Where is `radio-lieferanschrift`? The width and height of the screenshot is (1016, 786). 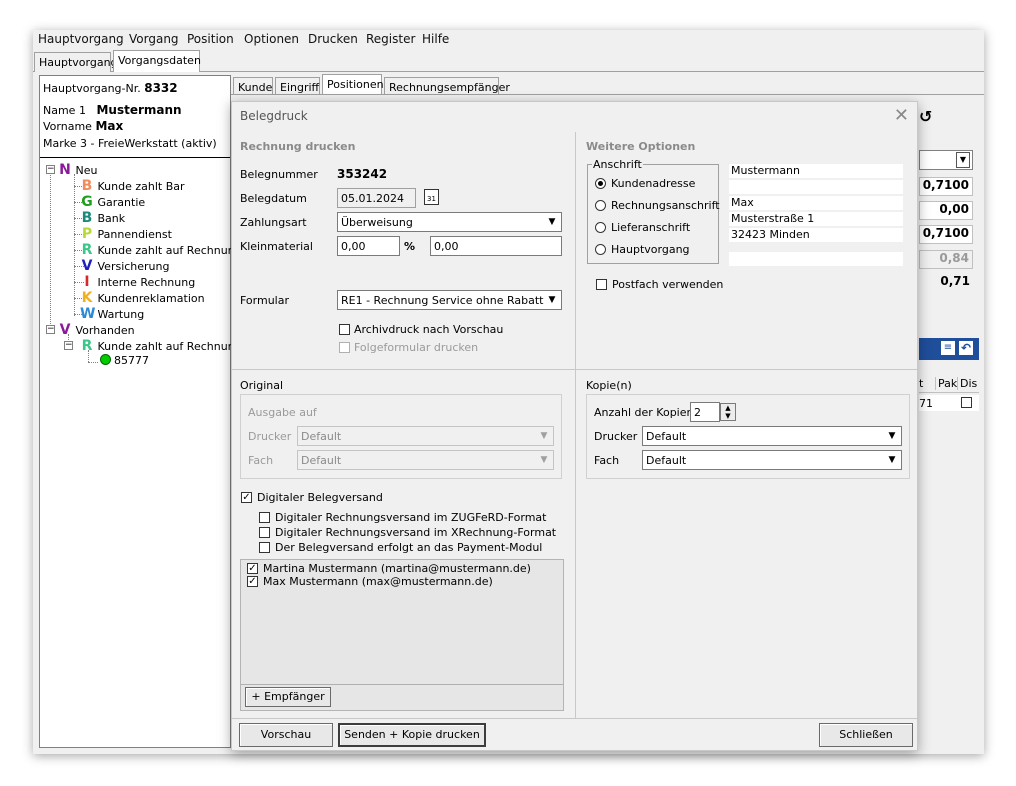
radio-lieferanschrift is located at coordinates (600, 227).